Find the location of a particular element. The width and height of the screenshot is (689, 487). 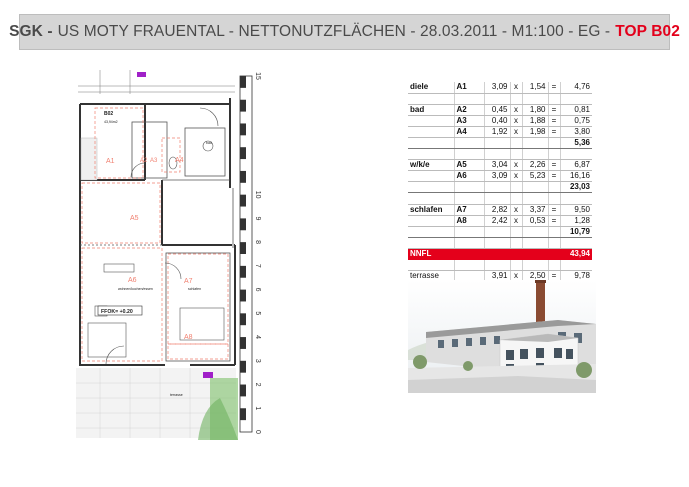

width-value: 1,98 is located at coordinates (534, 132).